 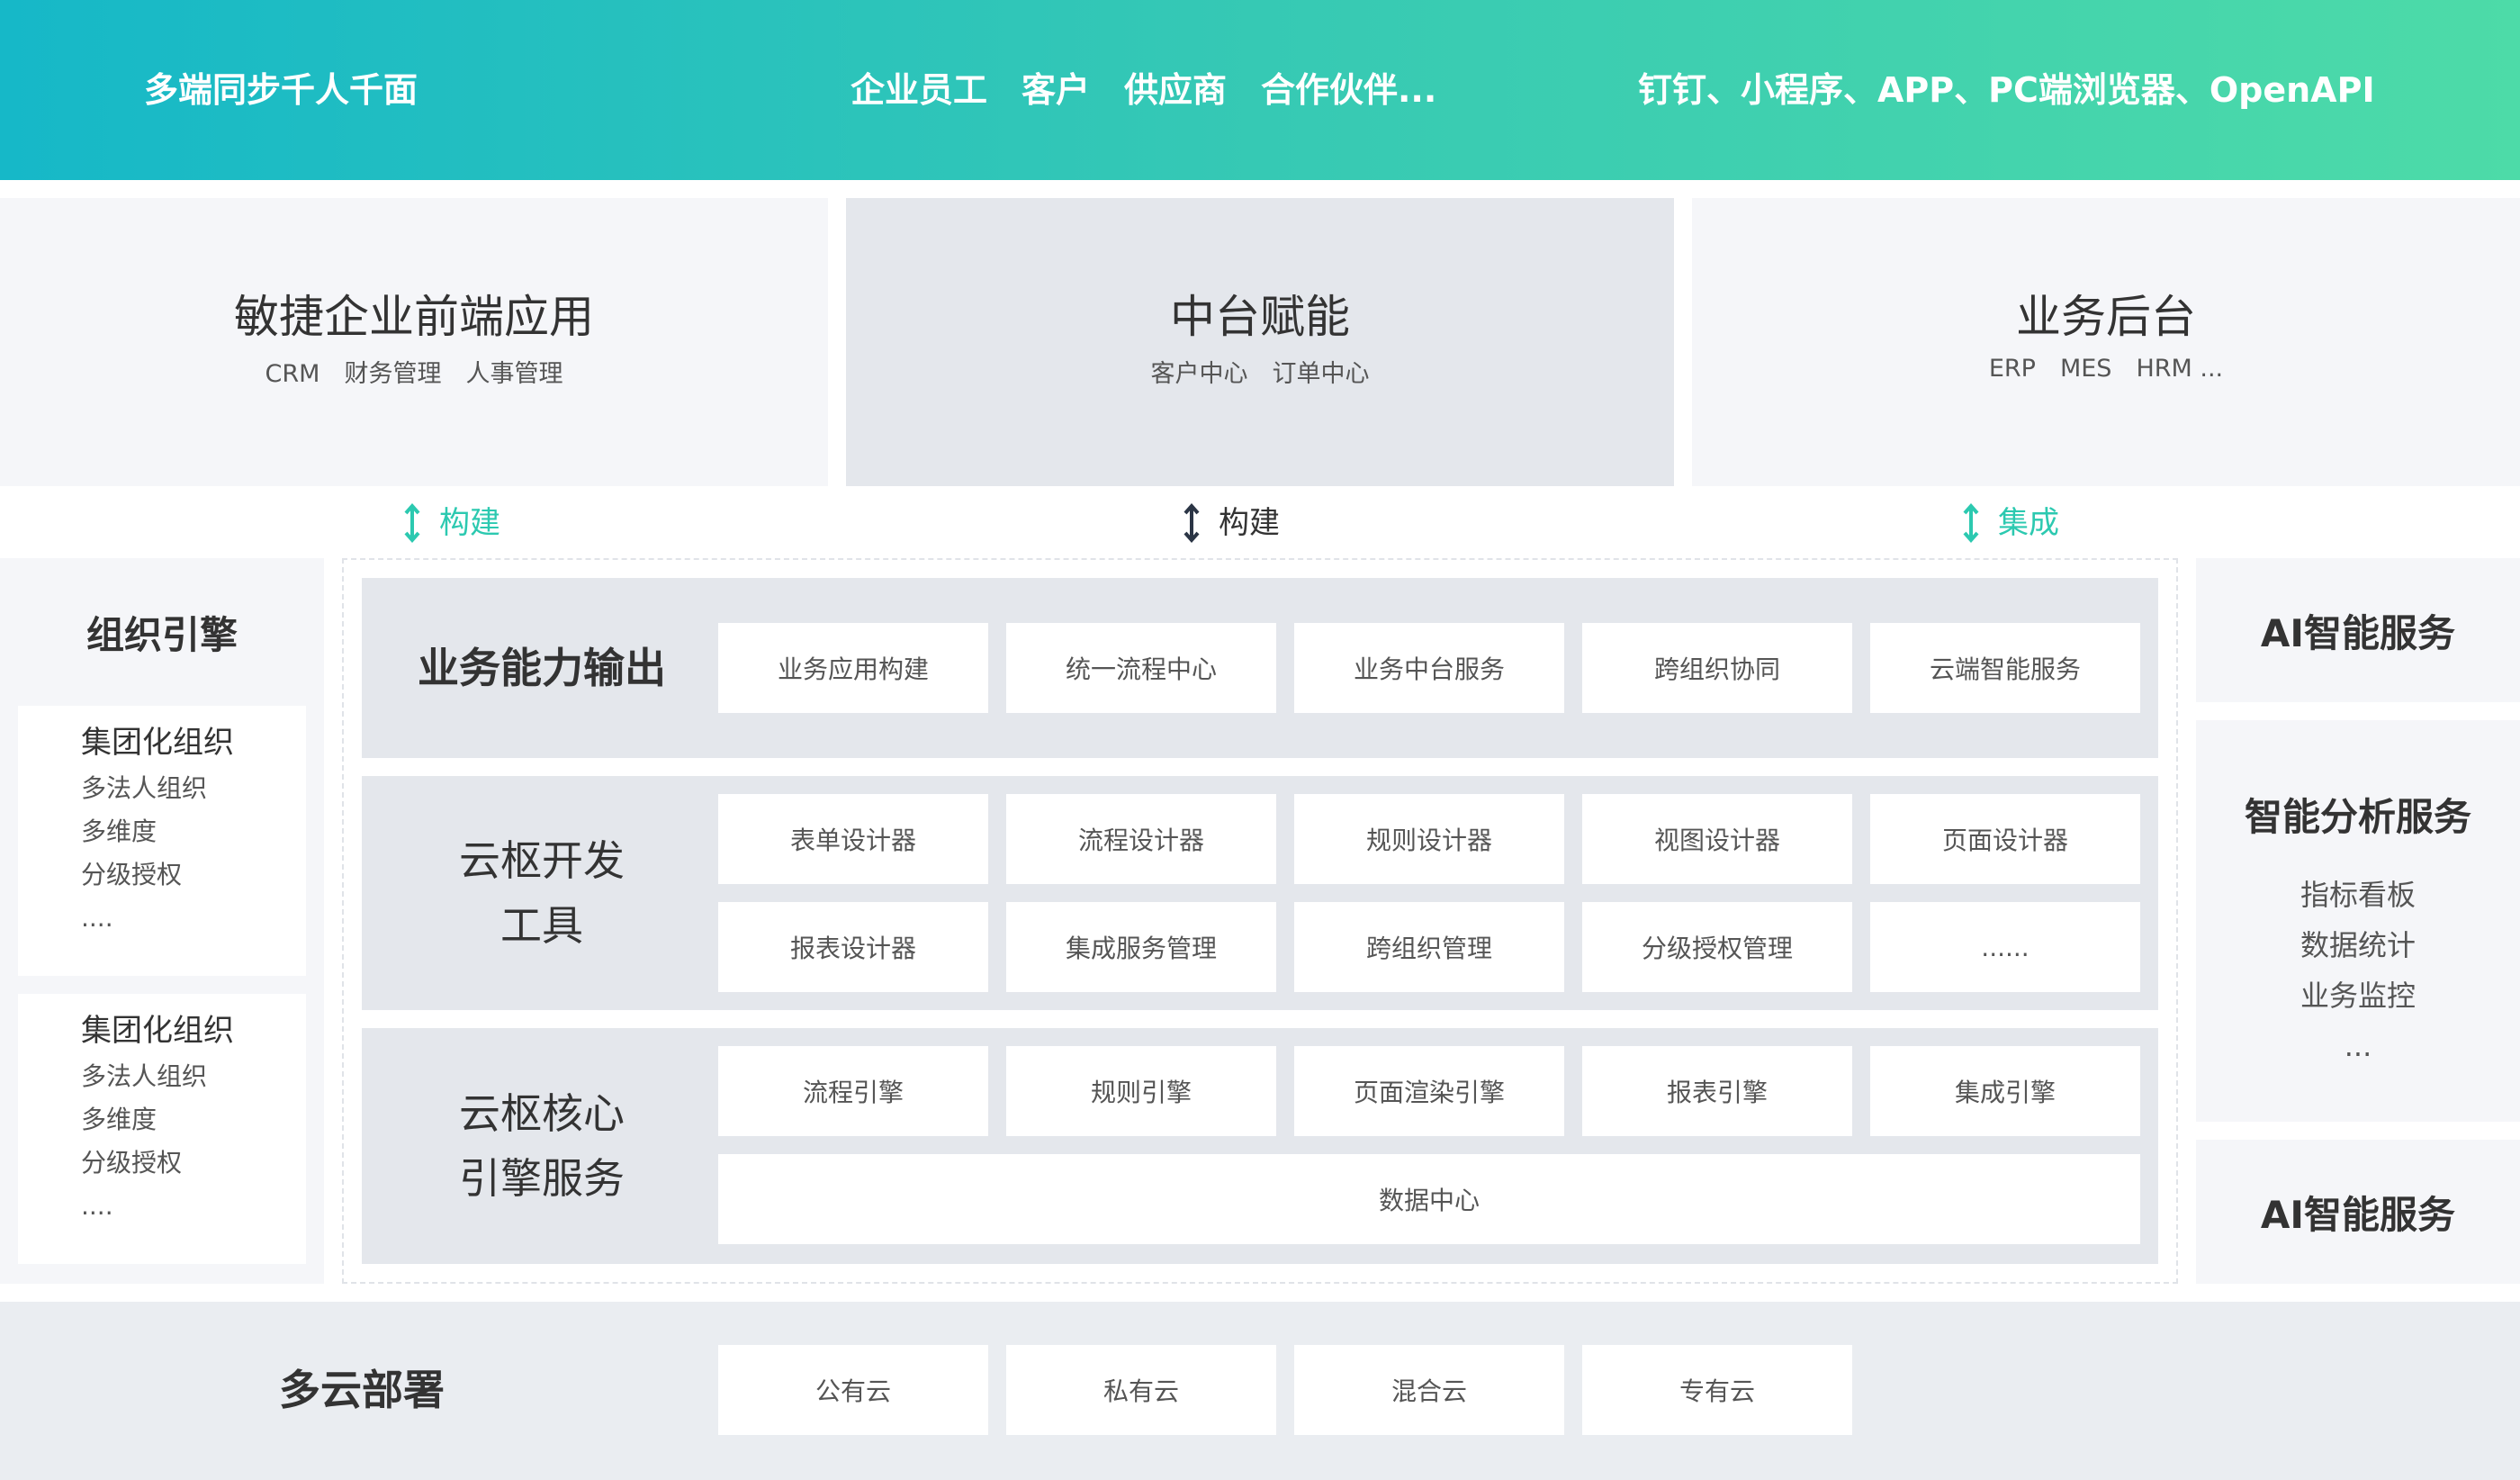 I want to click on row-label-line: 云枢开发, so click(x=542, y=860).